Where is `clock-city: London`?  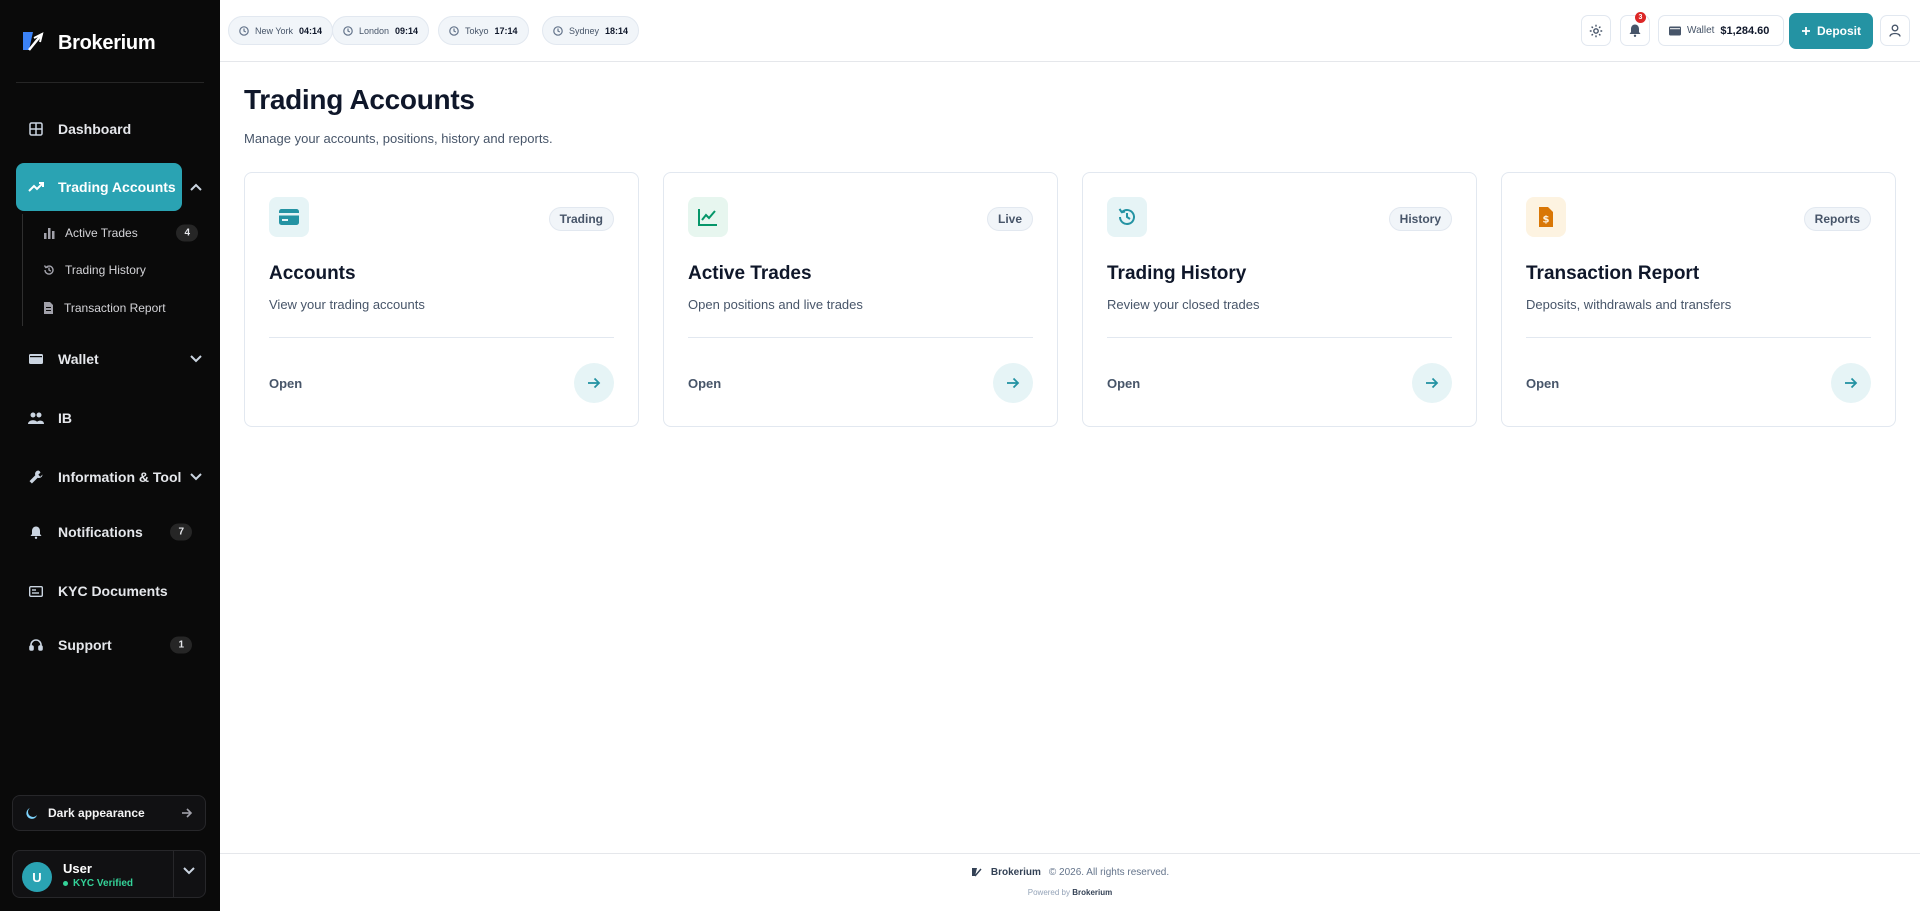 clock-city: London is located at coordinates (374, 30).